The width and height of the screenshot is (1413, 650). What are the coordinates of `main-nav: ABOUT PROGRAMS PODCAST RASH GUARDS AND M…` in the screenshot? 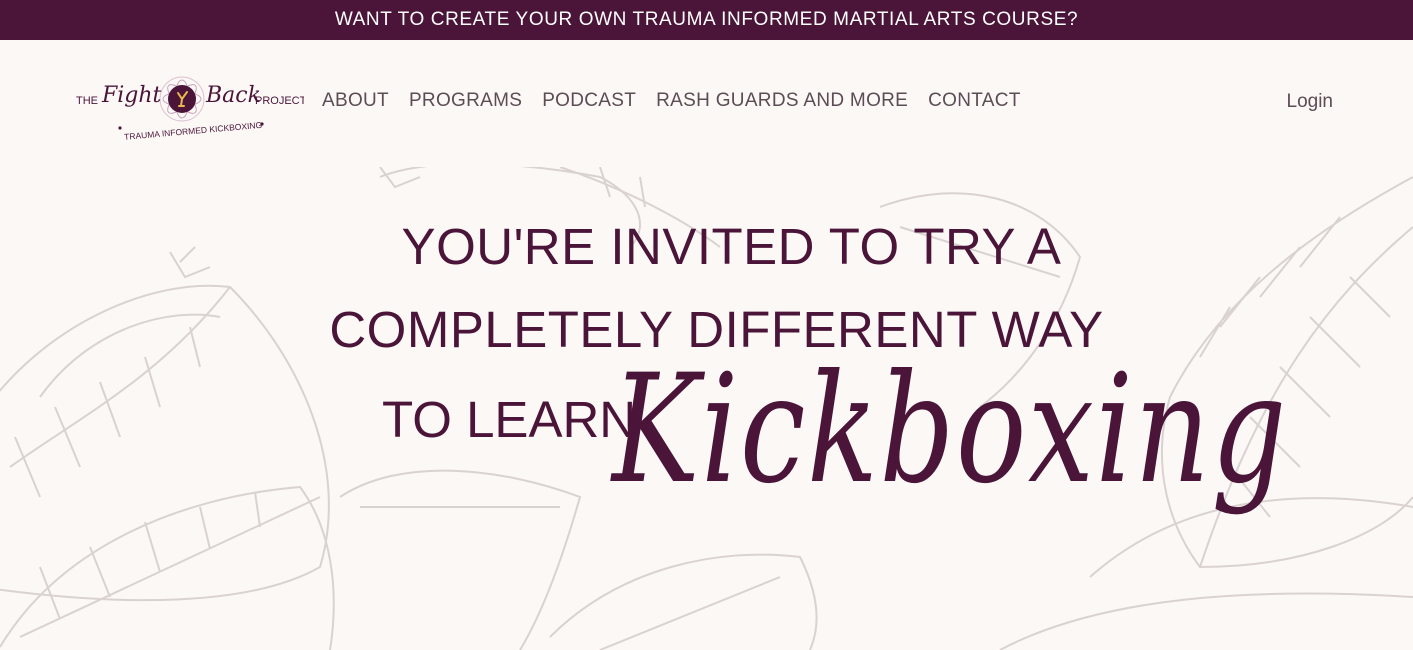 It's located at (671, 101).